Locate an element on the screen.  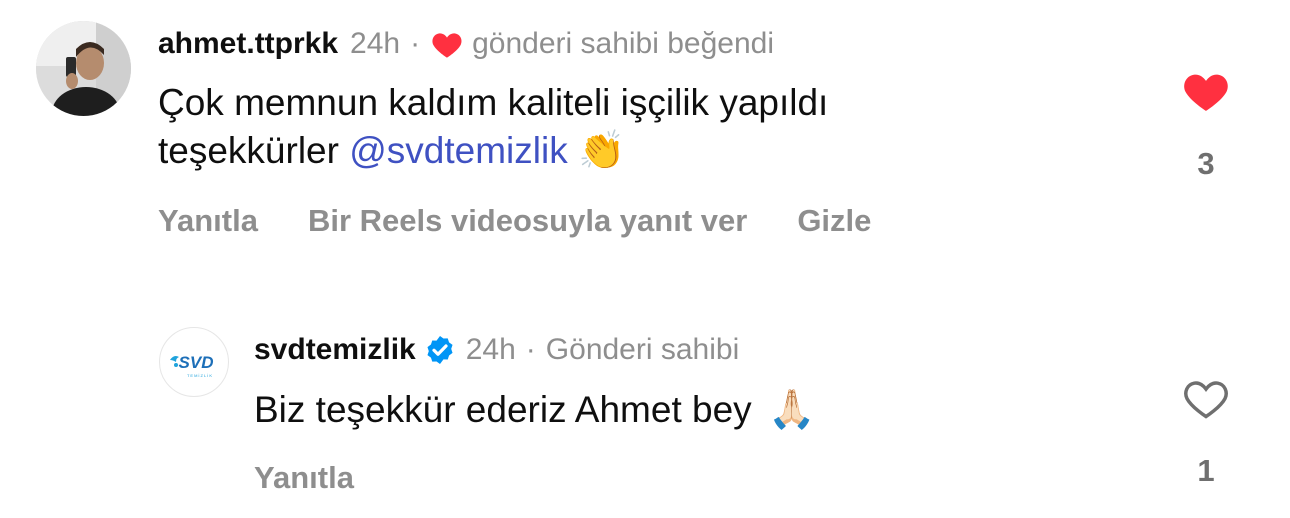
username: svdtemizlik is located at coordinates (335, 350).